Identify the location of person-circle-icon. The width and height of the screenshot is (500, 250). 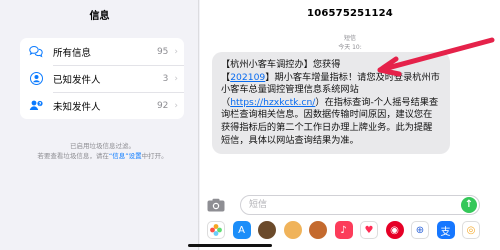
(36, 79).